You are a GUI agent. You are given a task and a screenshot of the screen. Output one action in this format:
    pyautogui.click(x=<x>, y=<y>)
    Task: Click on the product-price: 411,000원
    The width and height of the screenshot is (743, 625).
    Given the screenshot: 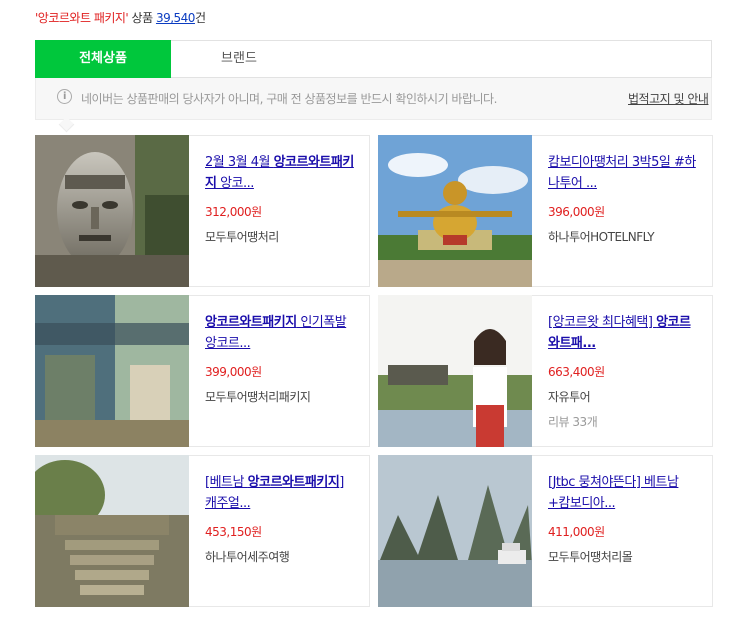 What is the action you would take?
    pyautogui.click(x=576, y=532)
    